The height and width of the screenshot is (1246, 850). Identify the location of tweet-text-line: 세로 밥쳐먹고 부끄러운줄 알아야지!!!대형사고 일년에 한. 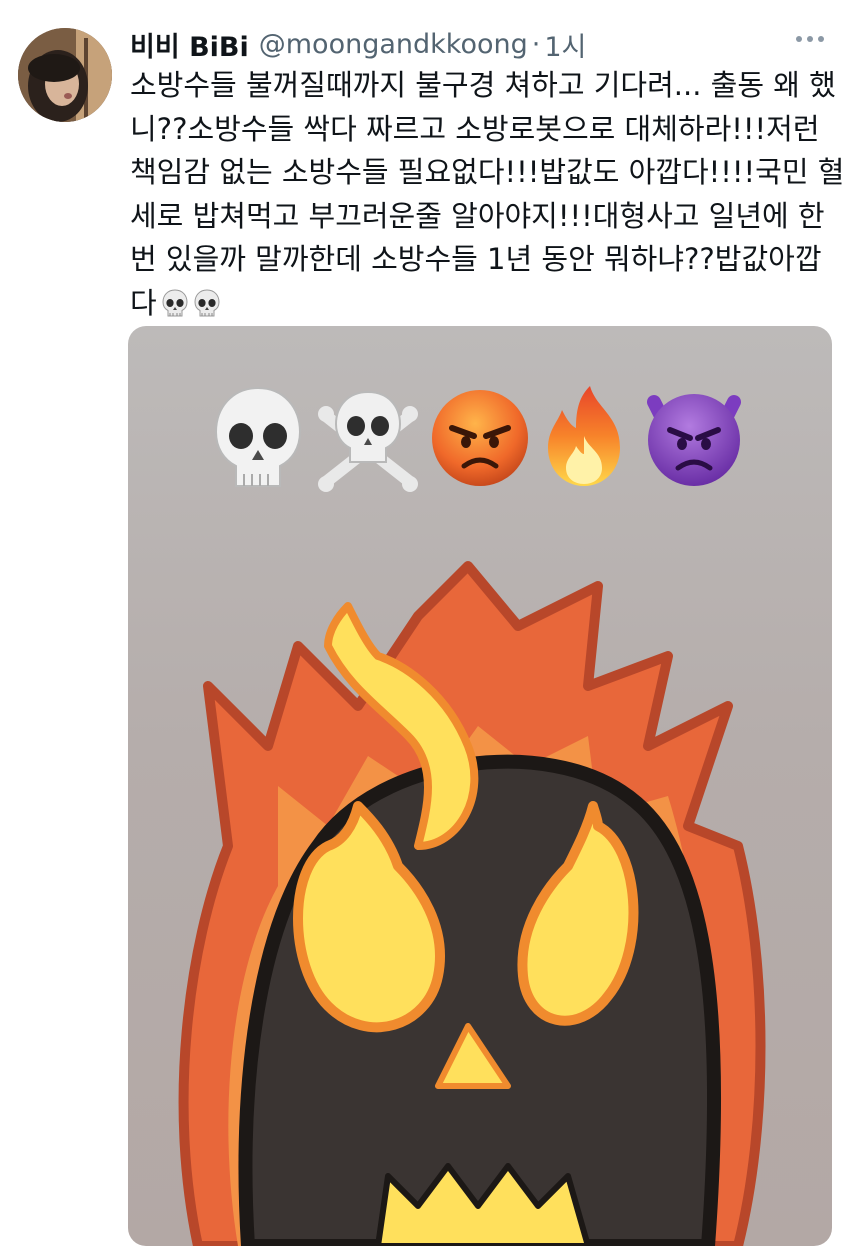
(477, 215).